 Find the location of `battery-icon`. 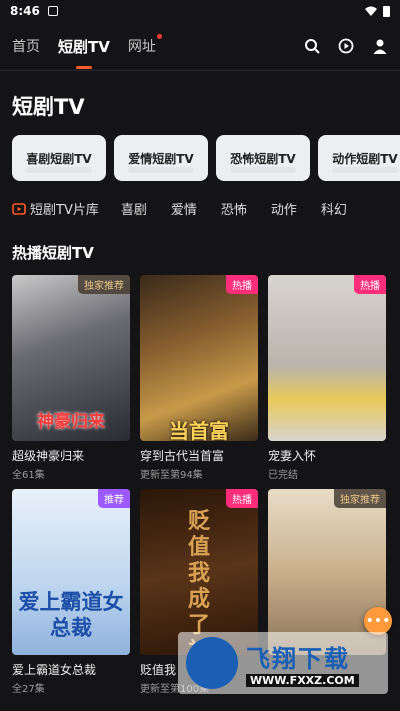

battery-icon is located at coordinates (386, 11).